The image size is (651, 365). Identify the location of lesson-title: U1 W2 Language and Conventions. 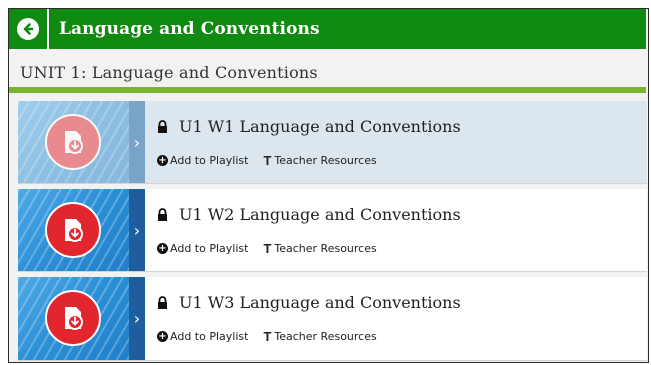
(320, 214).